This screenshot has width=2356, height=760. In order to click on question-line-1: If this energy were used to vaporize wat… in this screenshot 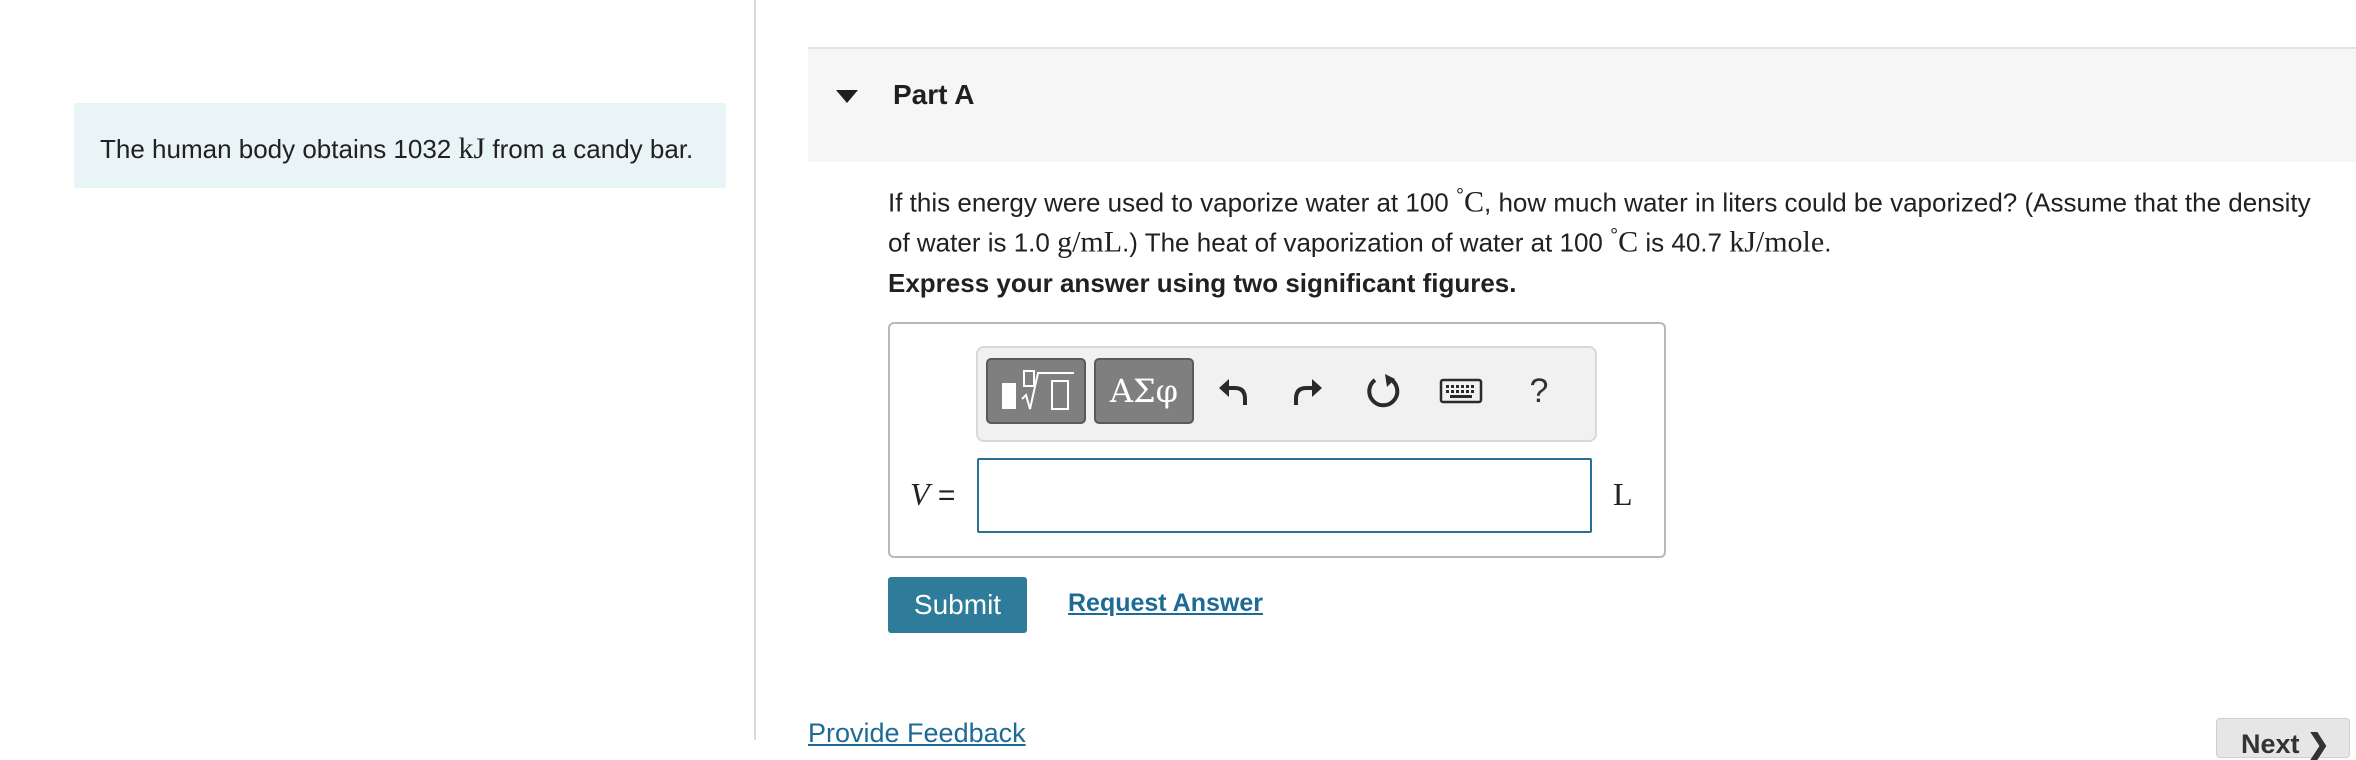, I will do `click(1613, 200)`.